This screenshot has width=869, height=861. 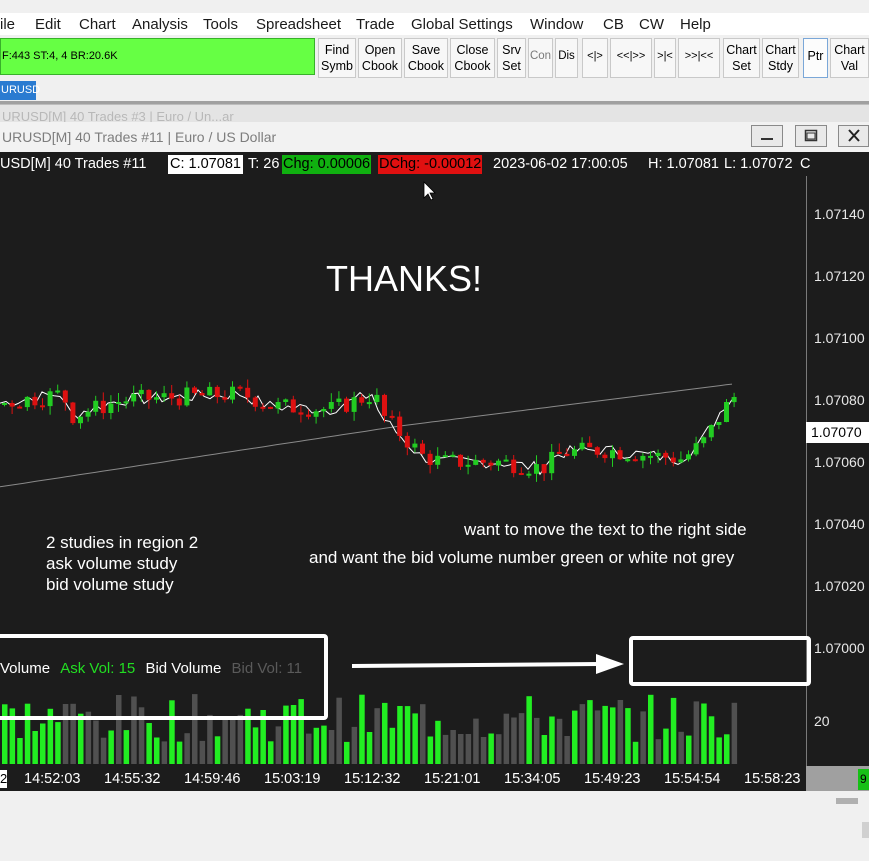 What do you see at coordinates (511, 58) in the screenshot?
I see `server-settings-button: Srv Set` at bounding box center [511, 58].